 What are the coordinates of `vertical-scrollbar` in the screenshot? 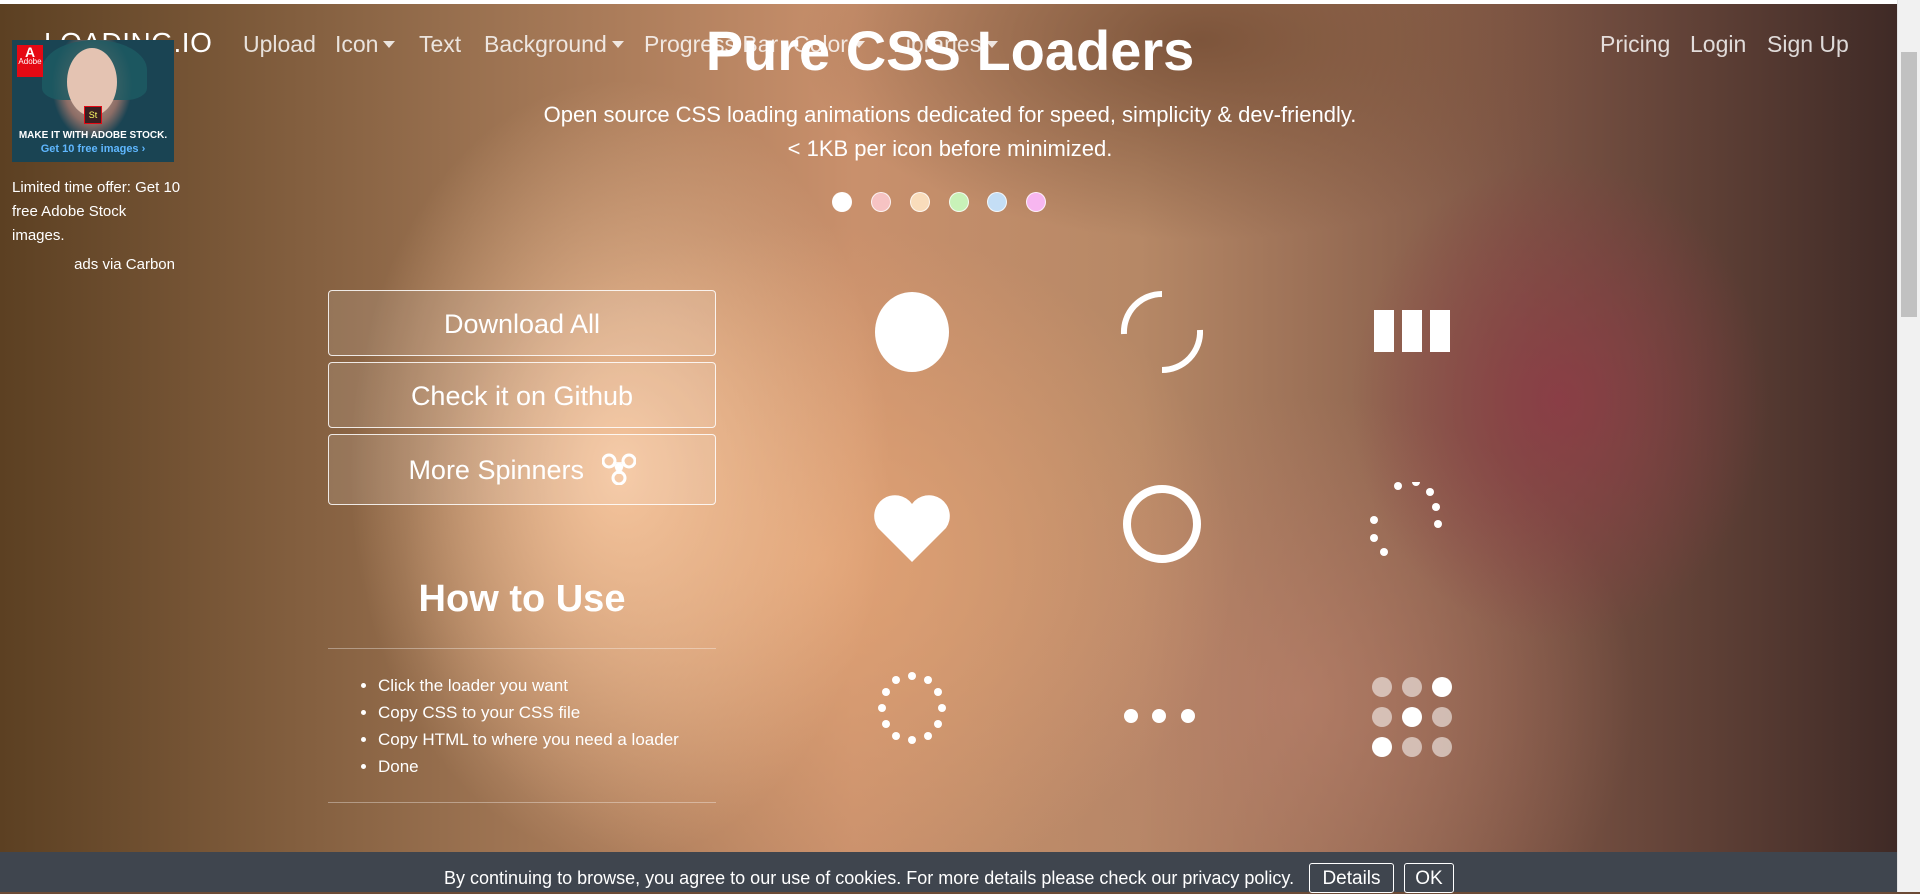 It's located at (1908, 446).